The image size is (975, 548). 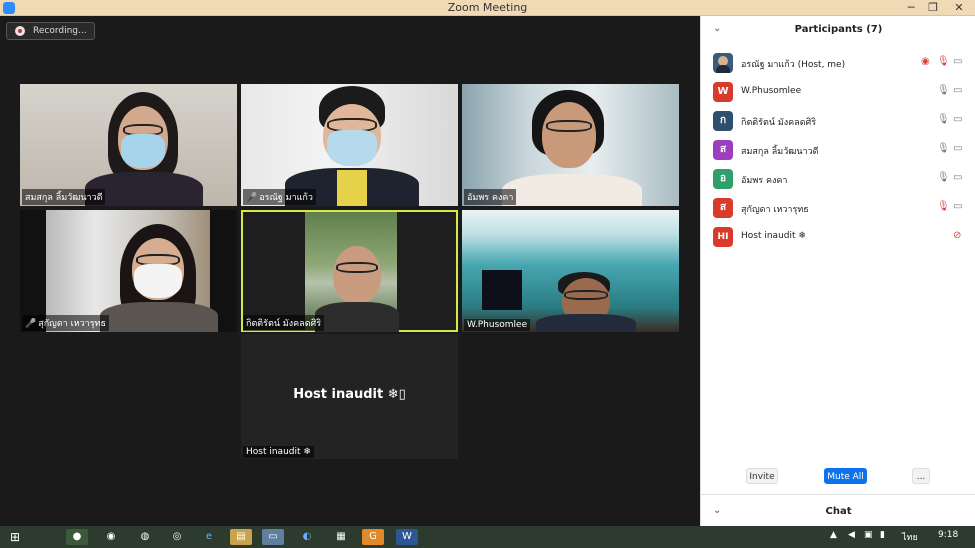 What do you see at coordinates (910, 537) in the screenshot?
I see `language-indicator: ไทย` at bounding box center [910, 537].